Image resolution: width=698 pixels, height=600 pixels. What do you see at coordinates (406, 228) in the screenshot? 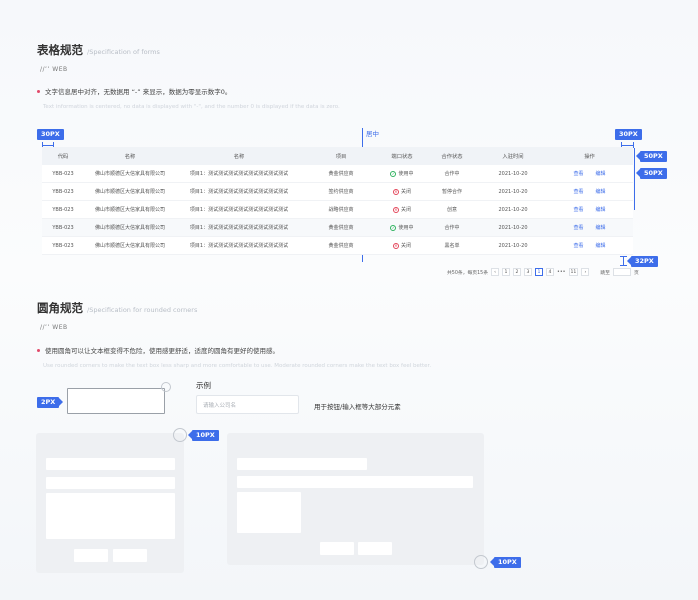
I see `status-text: 使用中` at bounding box center [406, 228].